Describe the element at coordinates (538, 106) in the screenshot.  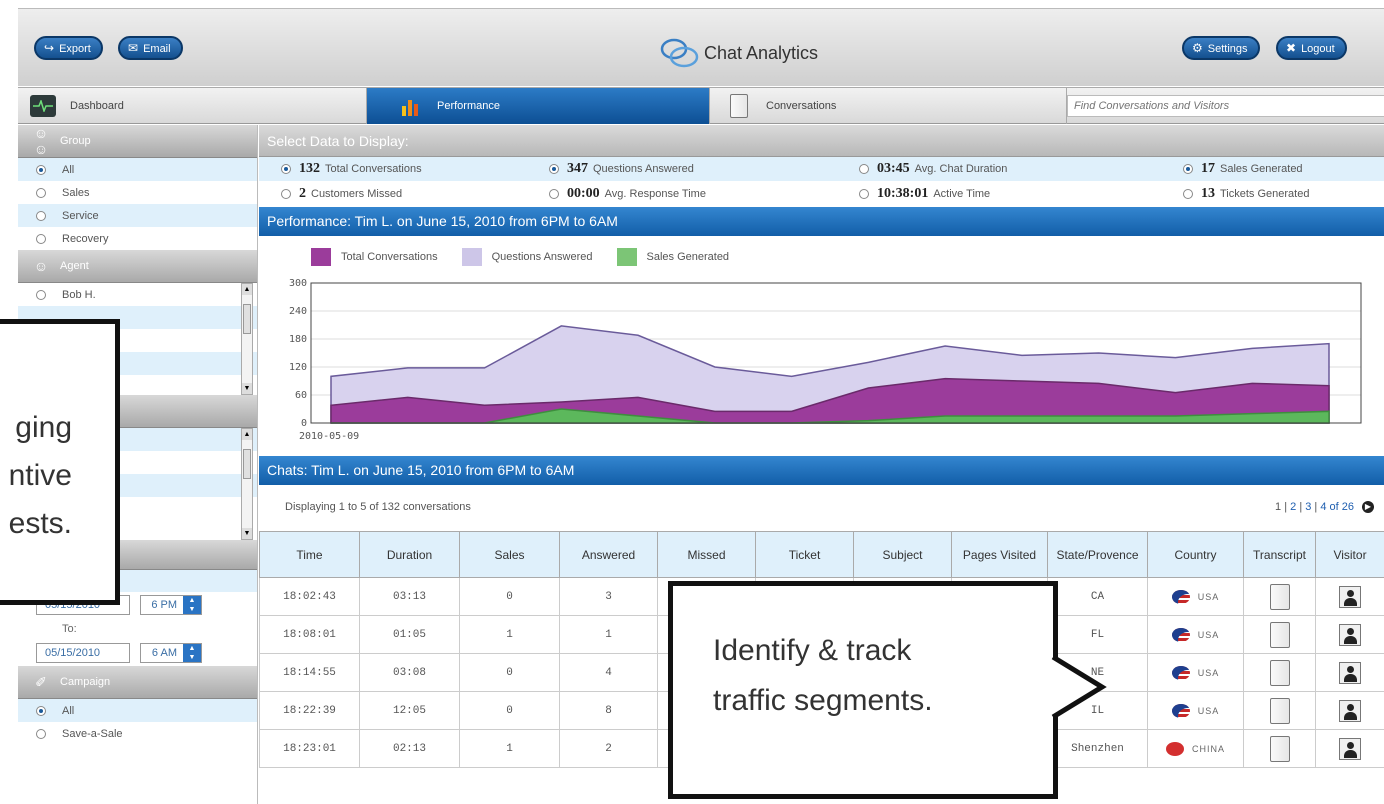
I see `tab-performance: Performance` at that location.